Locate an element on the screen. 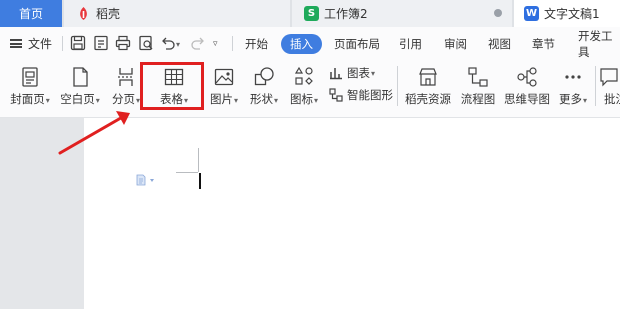 The height and width of the screenshot is (309, 620). menu-start: 开始 is located at coordinates (256, 43).